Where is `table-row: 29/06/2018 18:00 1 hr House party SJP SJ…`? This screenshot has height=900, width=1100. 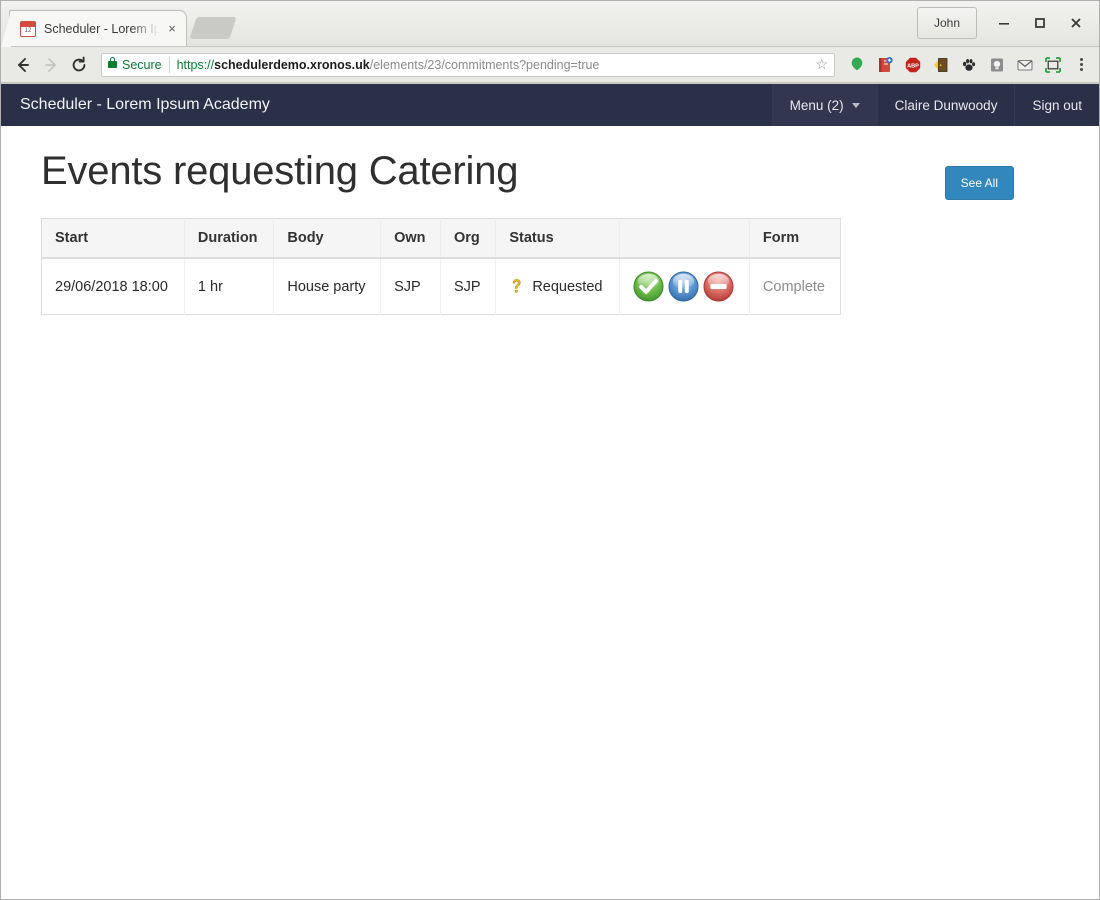 table-row: 29/06/2018 18:00 1 hr House party SJP SJ… is located at coordinates (441, 286).